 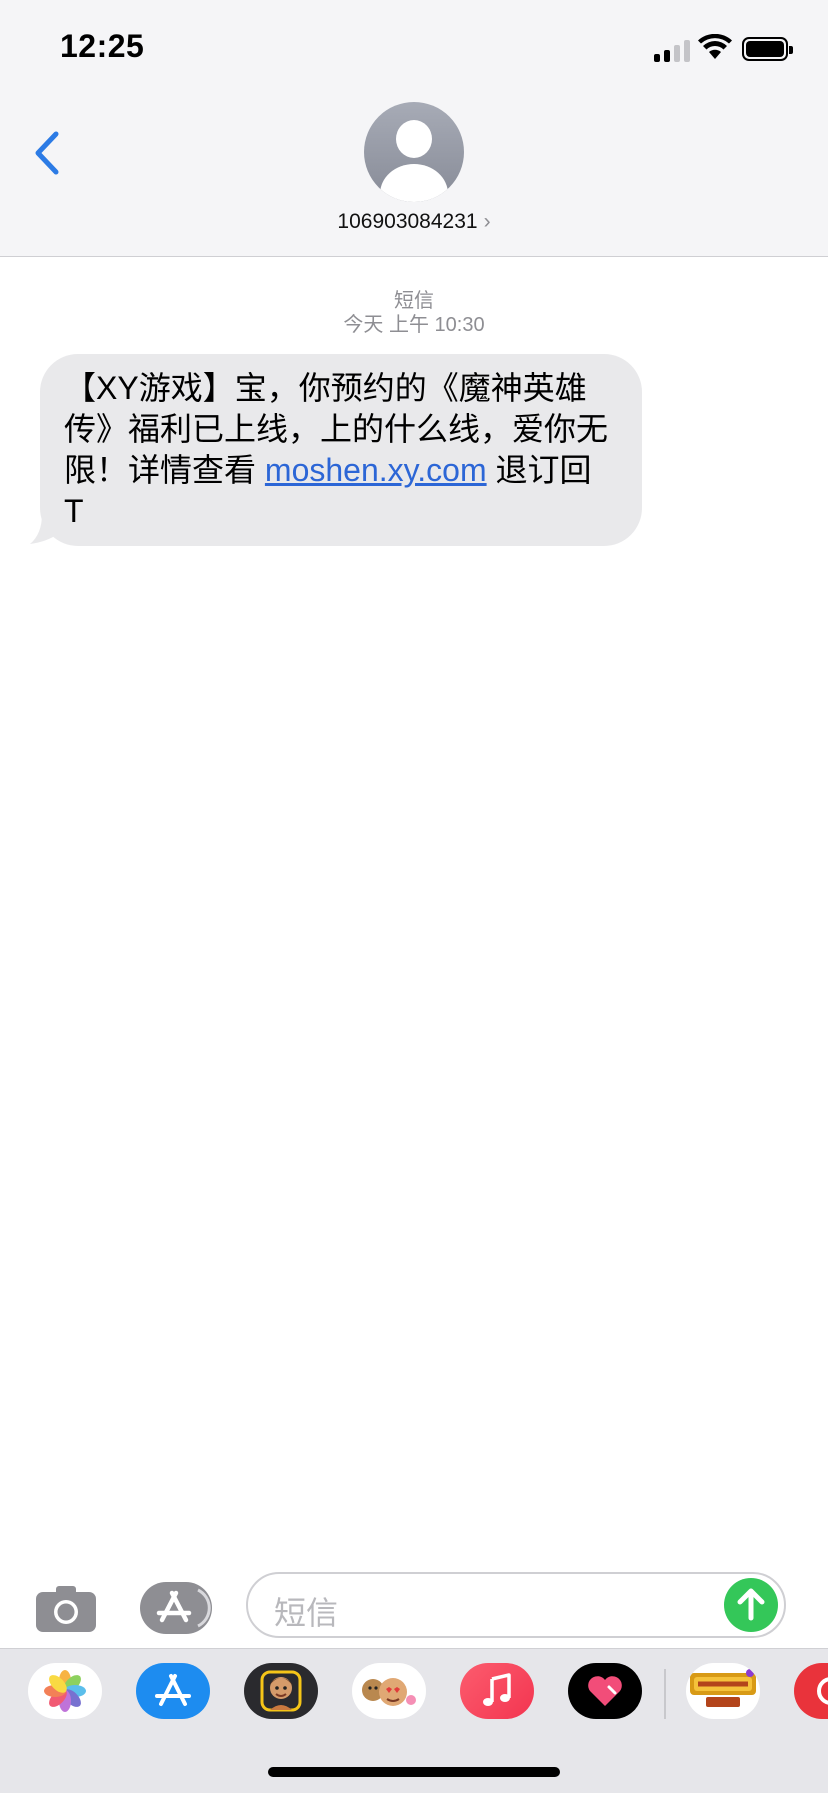 What do you see at coordinates (822, 1691) in the screenshot?
I see `more-icon` at bounding box center [822, 1691].